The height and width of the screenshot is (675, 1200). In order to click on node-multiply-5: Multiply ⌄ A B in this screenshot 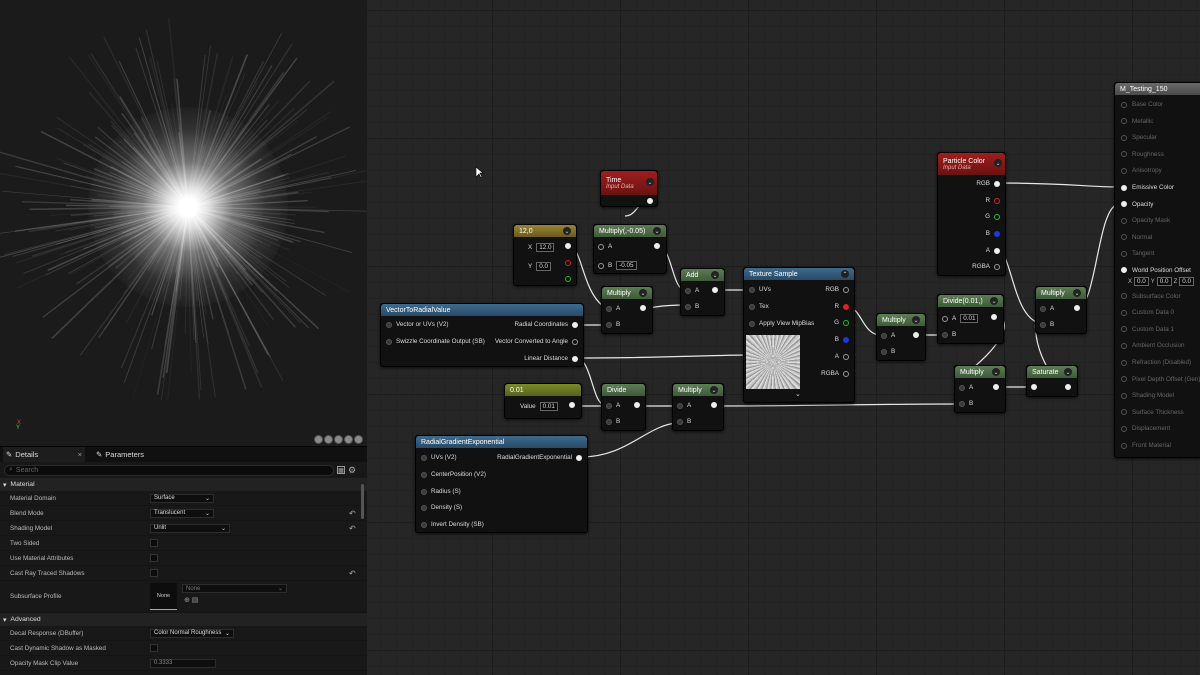, I will do `click(980, 389)`.